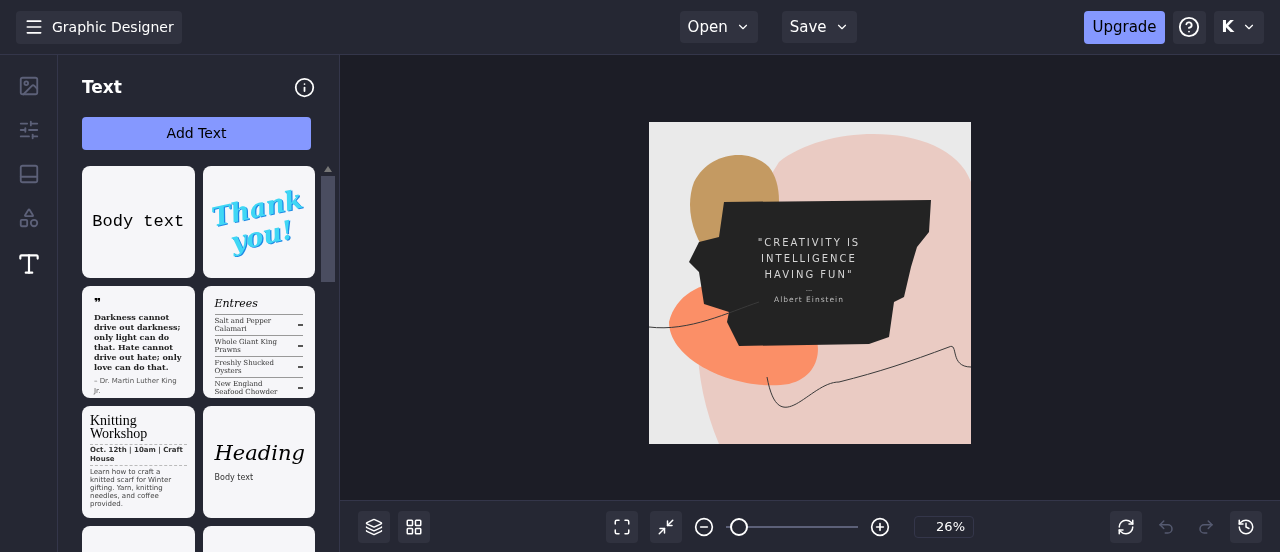  Describe the element at coordinates (28, 130) in the screenshot. I see `adjust-tool-button` at that location.